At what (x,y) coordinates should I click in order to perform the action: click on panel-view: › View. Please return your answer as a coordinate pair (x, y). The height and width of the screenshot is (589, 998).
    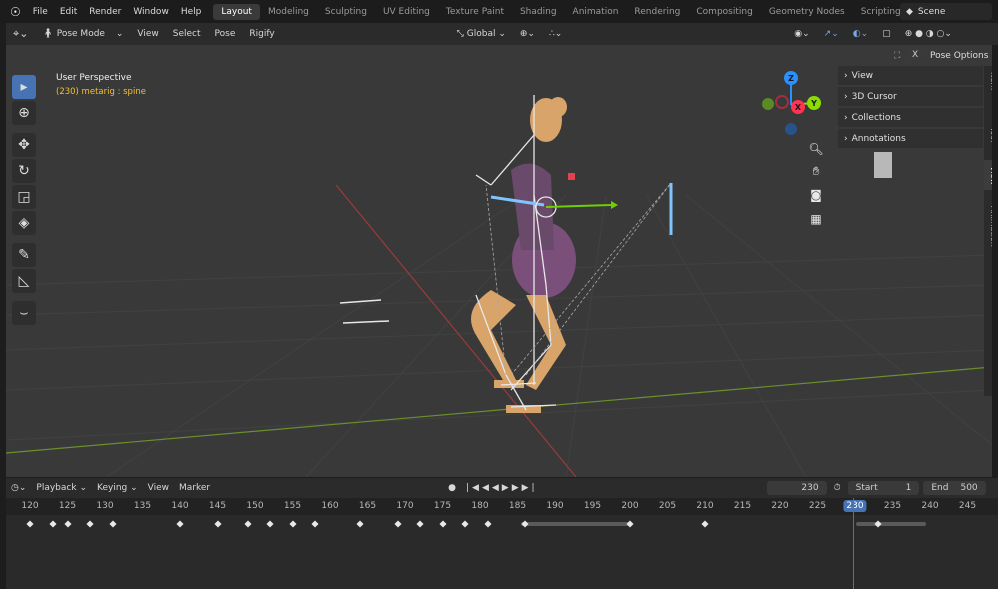
    Looking at the image, I should click on (910, 75).